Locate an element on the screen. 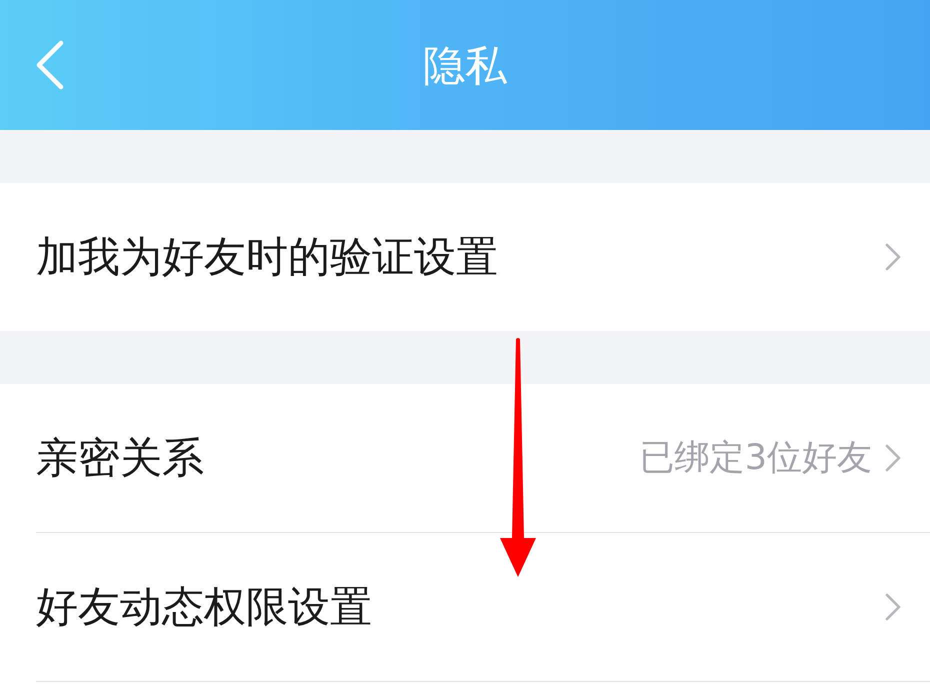 This screenshot has height=688, width=930. back-chevron-icon is located at coordinates (50, 65).